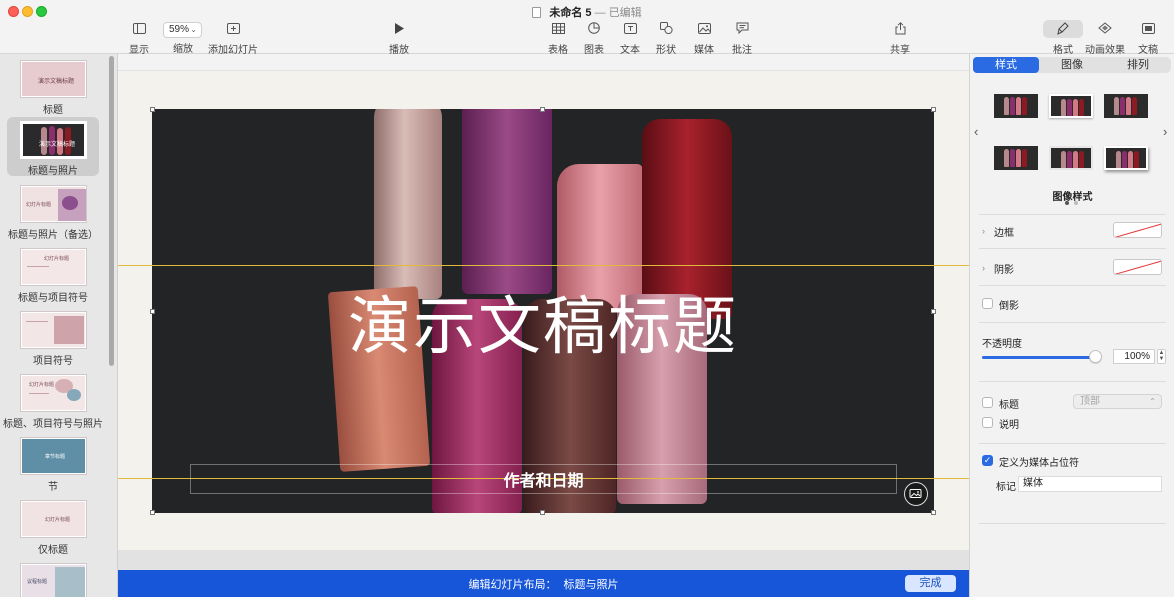 The height and width of the screenshot is (597, 1174). I want to click on window-title: 未命名 5 — 已编辑, so click(587, 12).